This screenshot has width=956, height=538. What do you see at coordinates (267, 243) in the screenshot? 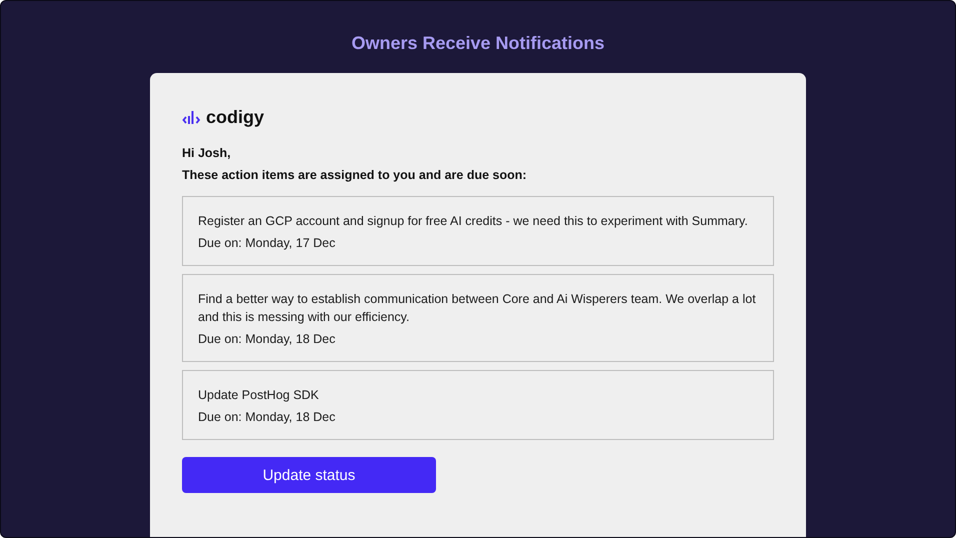
I see `due-date: Due on: Monday, 17 Dec` at bounding box center [267, 243].